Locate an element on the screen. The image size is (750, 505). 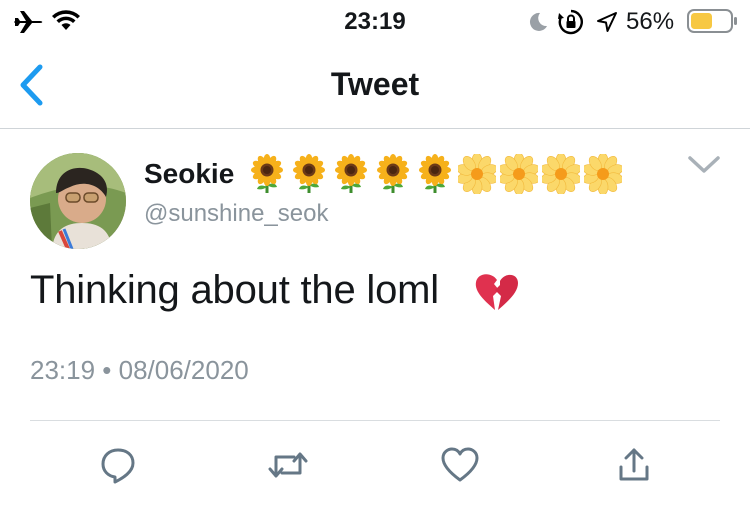
share-icon is located at coordinates (634, 464).